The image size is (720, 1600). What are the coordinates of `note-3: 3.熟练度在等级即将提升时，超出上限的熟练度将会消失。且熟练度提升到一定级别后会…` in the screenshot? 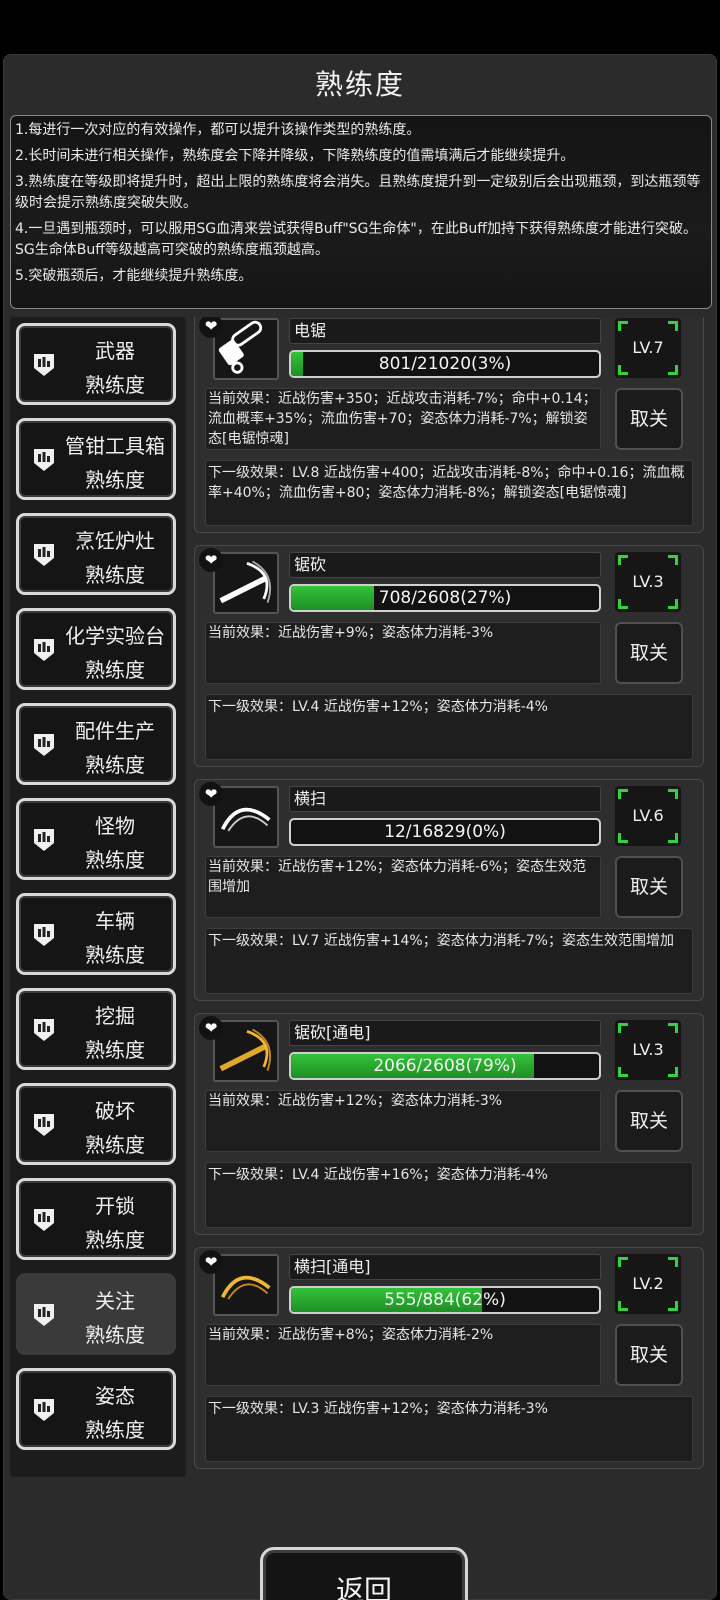 It's located at (358, 192).